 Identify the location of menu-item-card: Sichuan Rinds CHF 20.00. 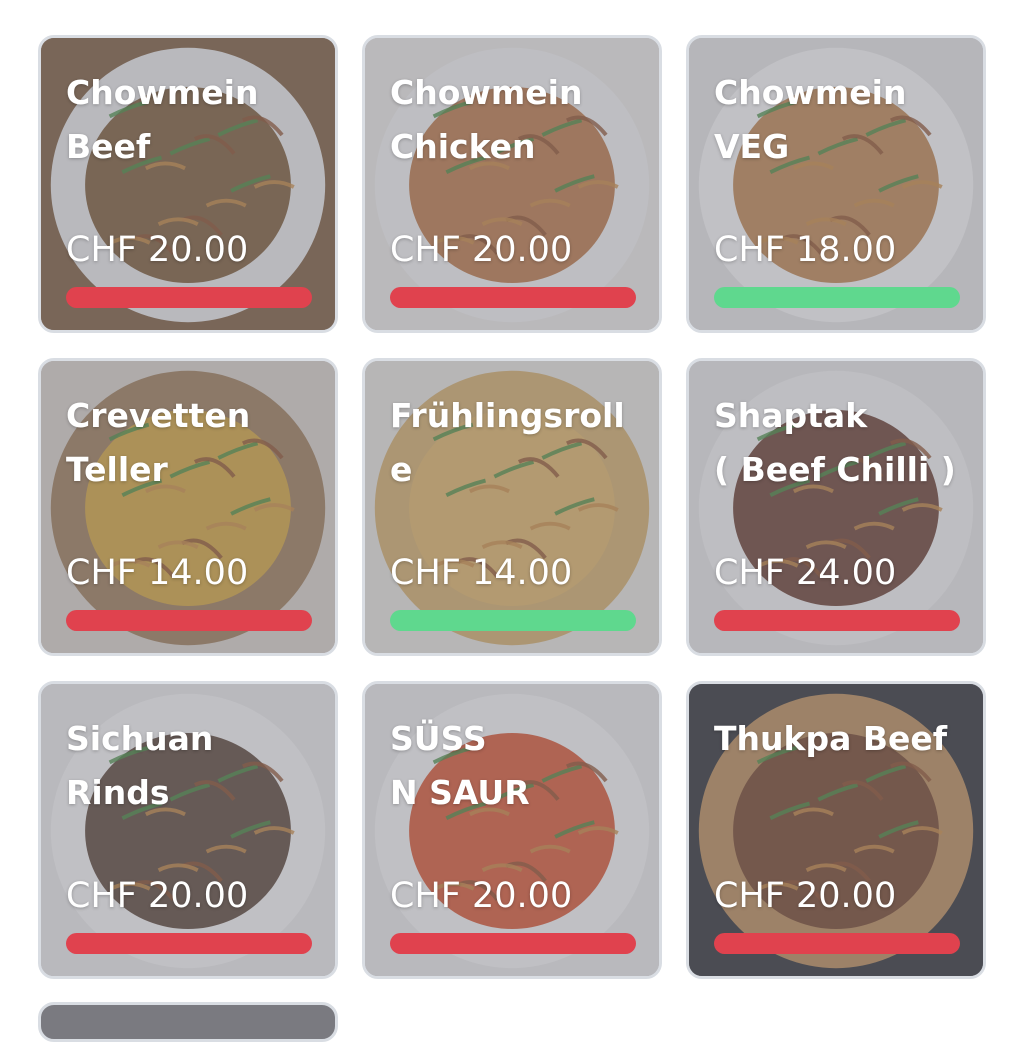
(188, 830).